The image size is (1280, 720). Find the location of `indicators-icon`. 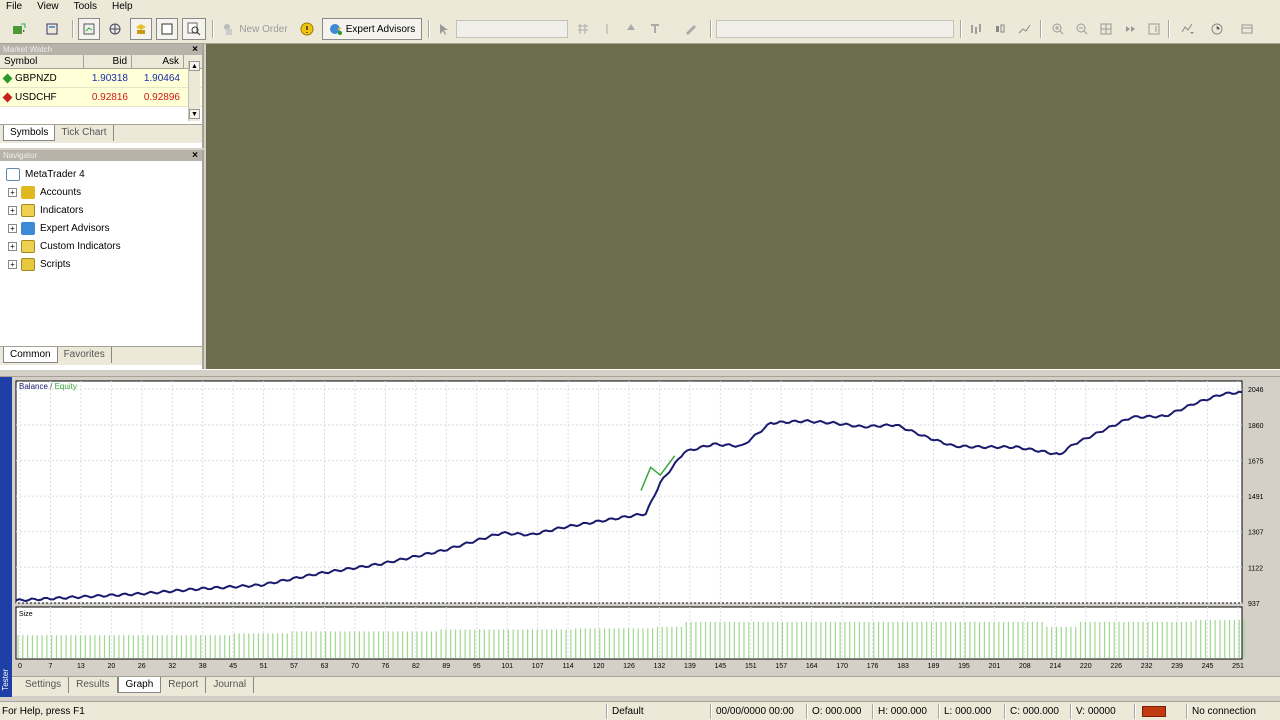

indicators-icon is located at coordinates (1187, 28).